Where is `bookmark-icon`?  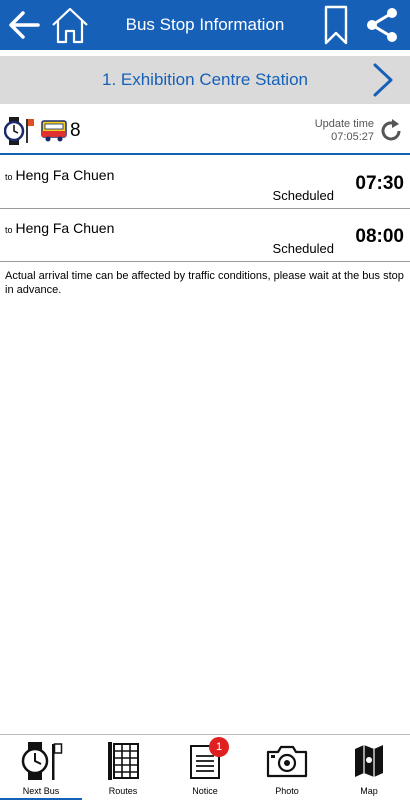 bookmark-icon is located at coordinates (336, 25).